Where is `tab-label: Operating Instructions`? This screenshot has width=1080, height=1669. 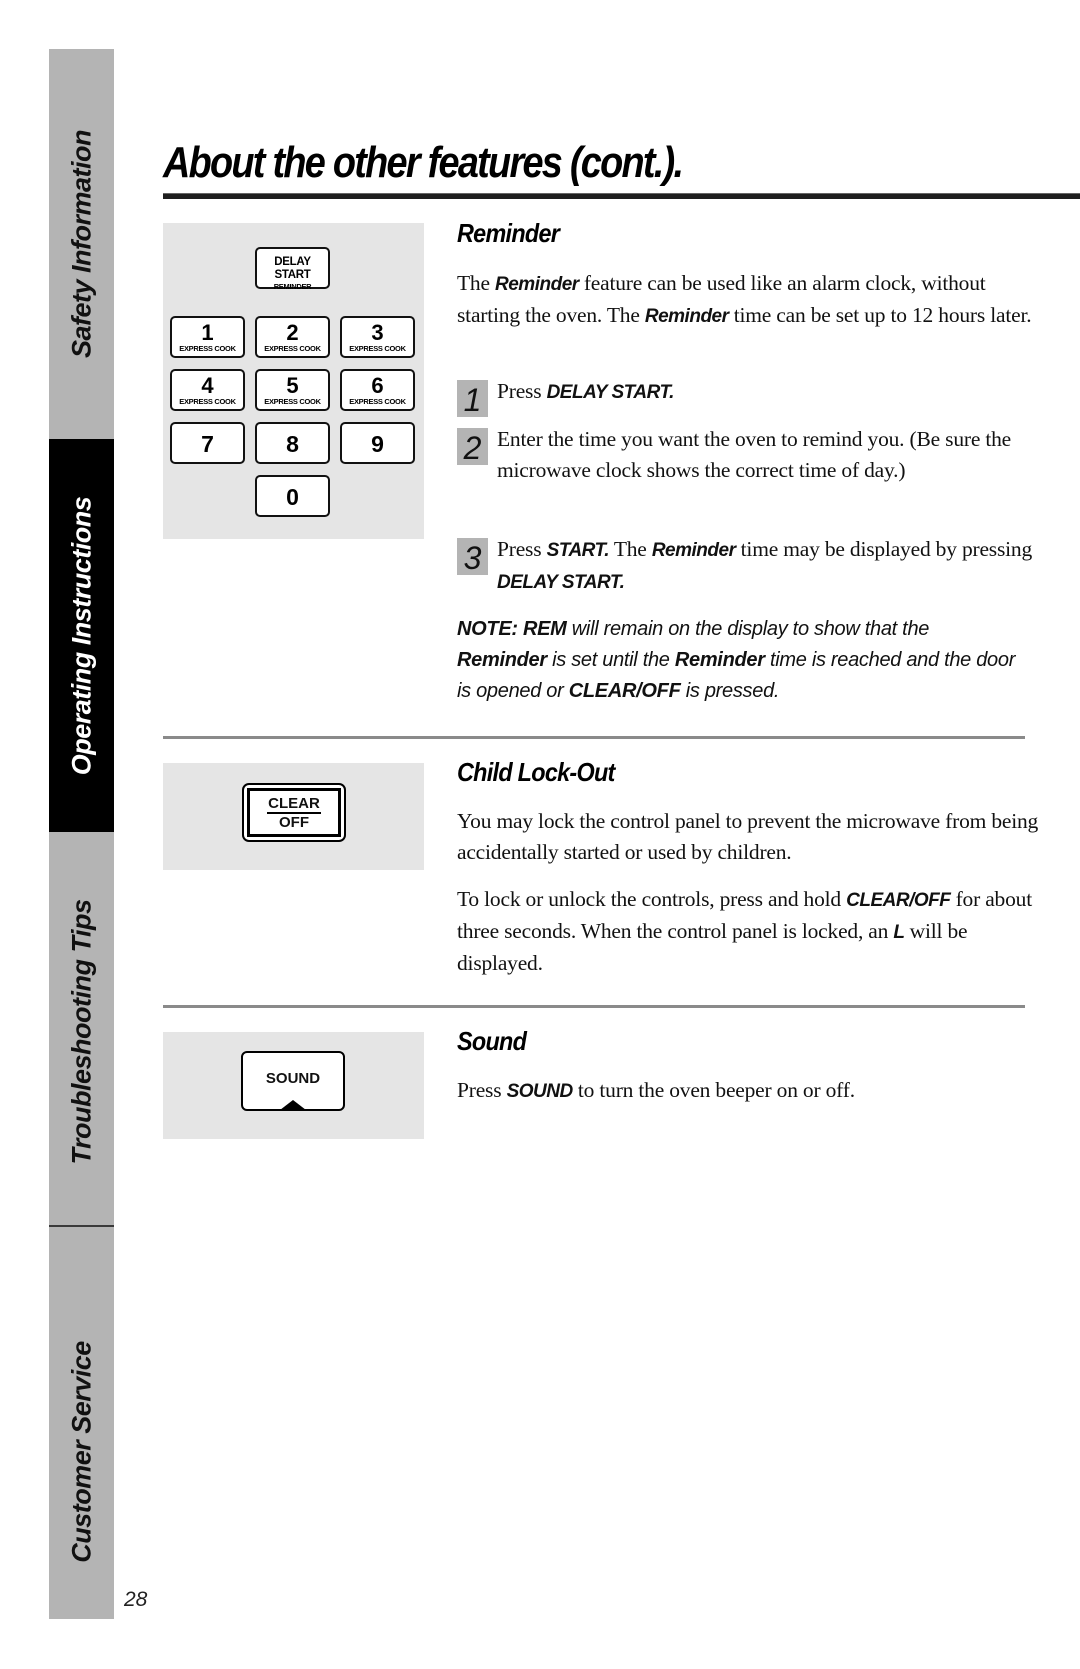 tab-label: Operating Instructions is located at coordinates (81, 635).